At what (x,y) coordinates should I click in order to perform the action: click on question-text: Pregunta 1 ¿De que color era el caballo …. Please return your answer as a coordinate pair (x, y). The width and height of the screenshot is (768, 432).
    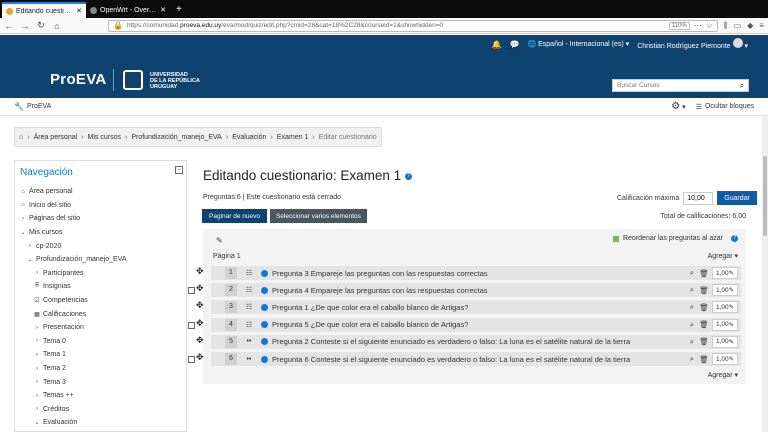
    Looking at the image, I should click on (479, 307).